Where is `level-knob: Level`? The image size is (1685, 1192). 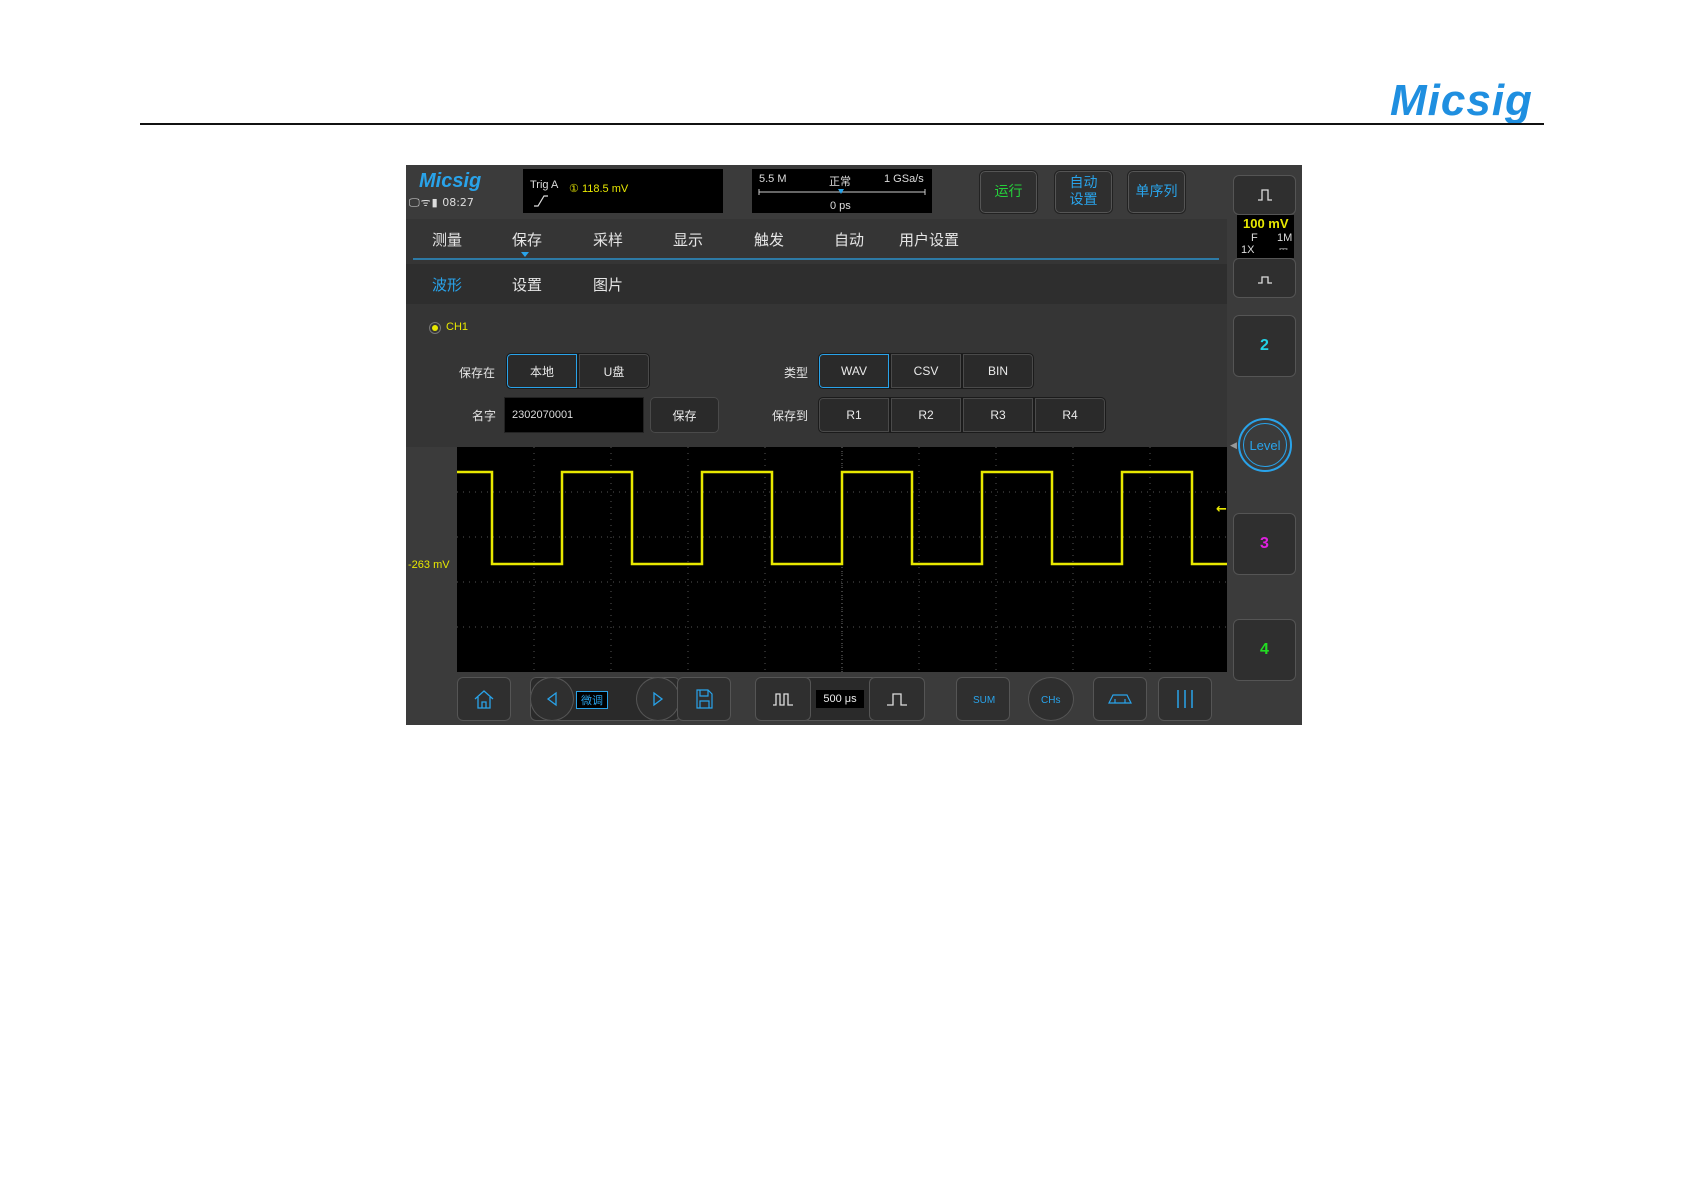
level-knob: Level is located at coordinates (1265, 445).